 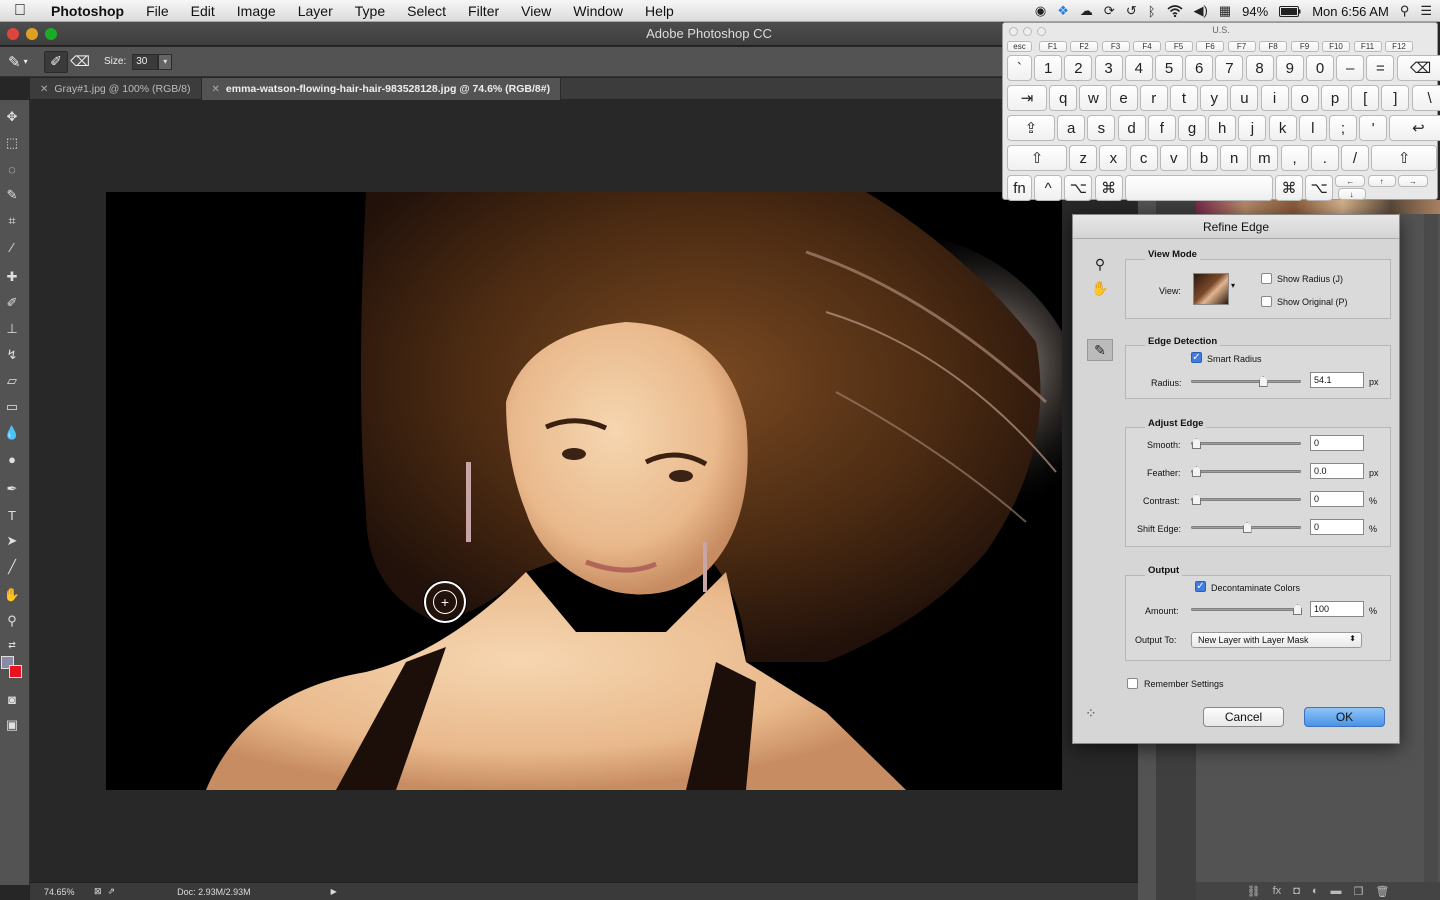 I want to click on output-to-select: New Layer with Layer Mask ⬍, so click(x=1276, y=640).